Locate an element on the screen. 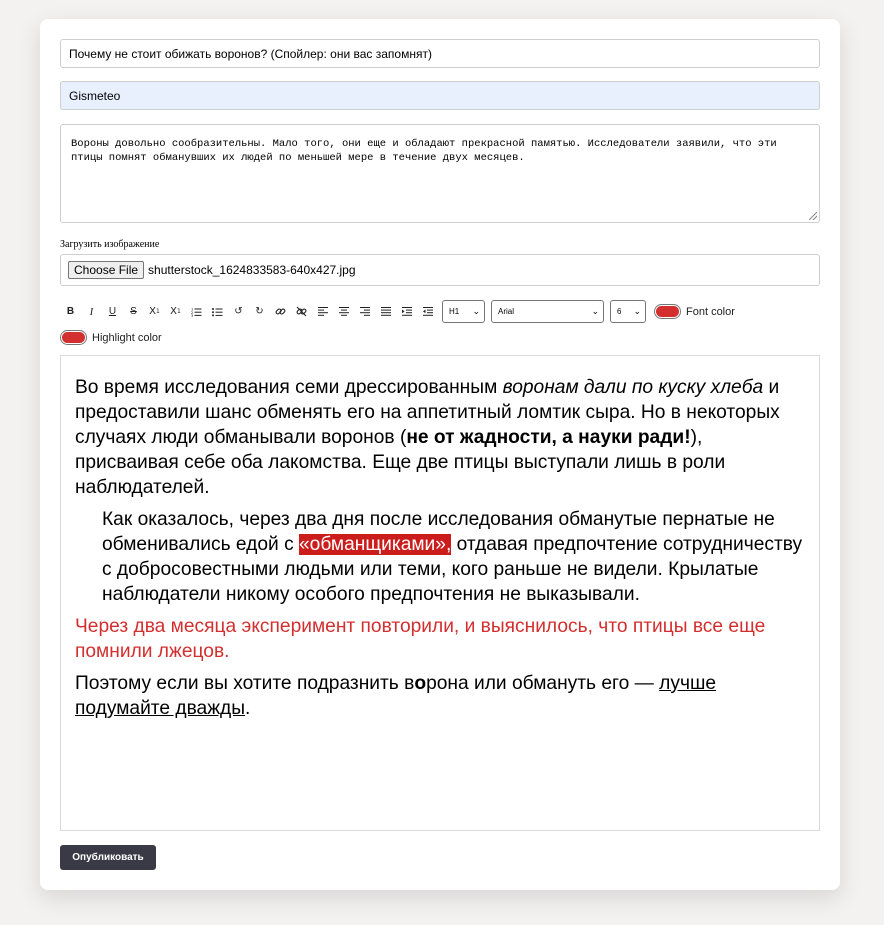 This screenshot has width=884, height=925. ordered-list-icon: 123 is located at coordinates (196, 312).